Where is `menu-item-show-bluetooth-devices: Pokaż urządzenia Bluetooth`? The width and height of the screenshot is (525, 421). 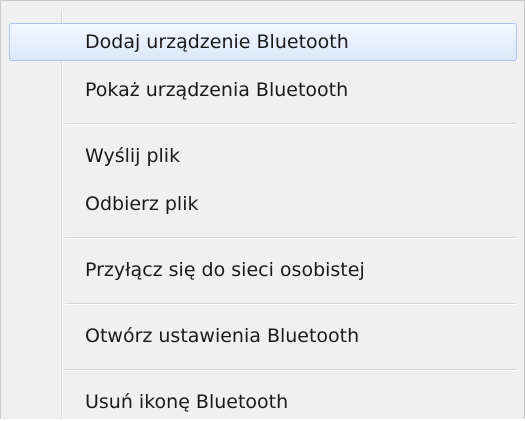 menu-item-show-bluetooth-devices: Pokaż urządzenia Bluetooth is located at coordinates (263, 90).